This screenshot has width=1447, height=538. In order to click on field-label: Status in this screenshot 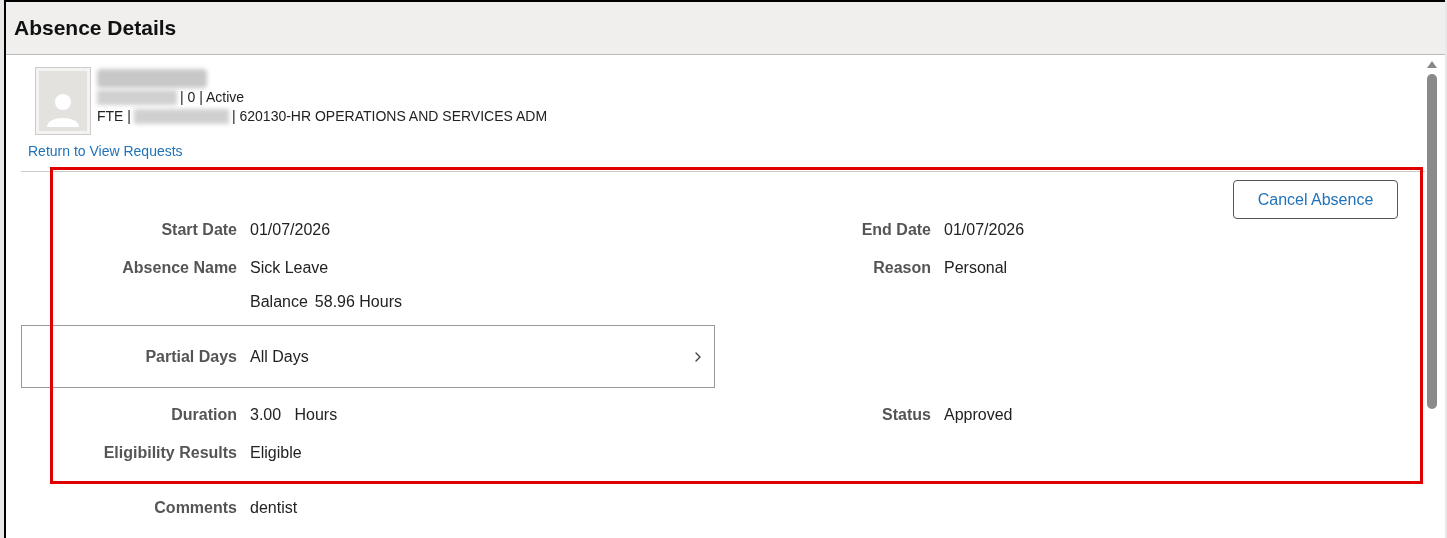, I will do `click(906, 415)`.